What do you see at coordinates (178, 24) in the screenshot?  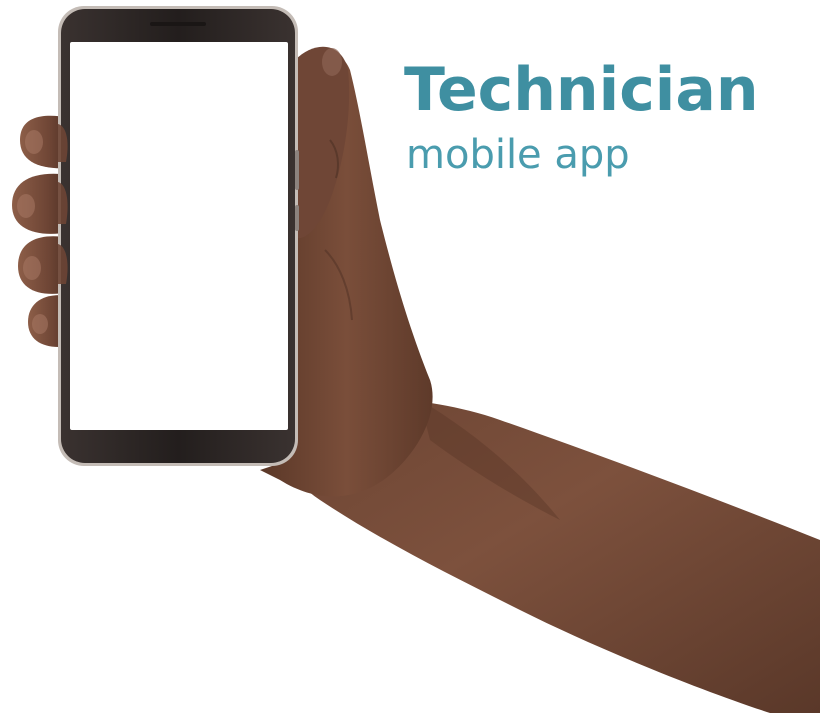 I see `phone-speaker` at bounding box center [178, 24].